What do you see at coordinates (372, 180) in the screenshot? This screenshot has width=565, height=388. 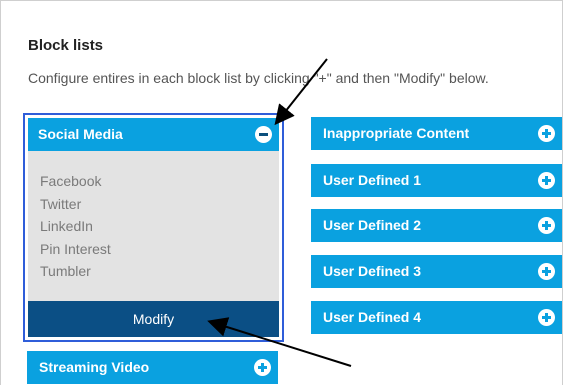 I see `block-list-label: User Defined 1` at bounding box center [372, 180].